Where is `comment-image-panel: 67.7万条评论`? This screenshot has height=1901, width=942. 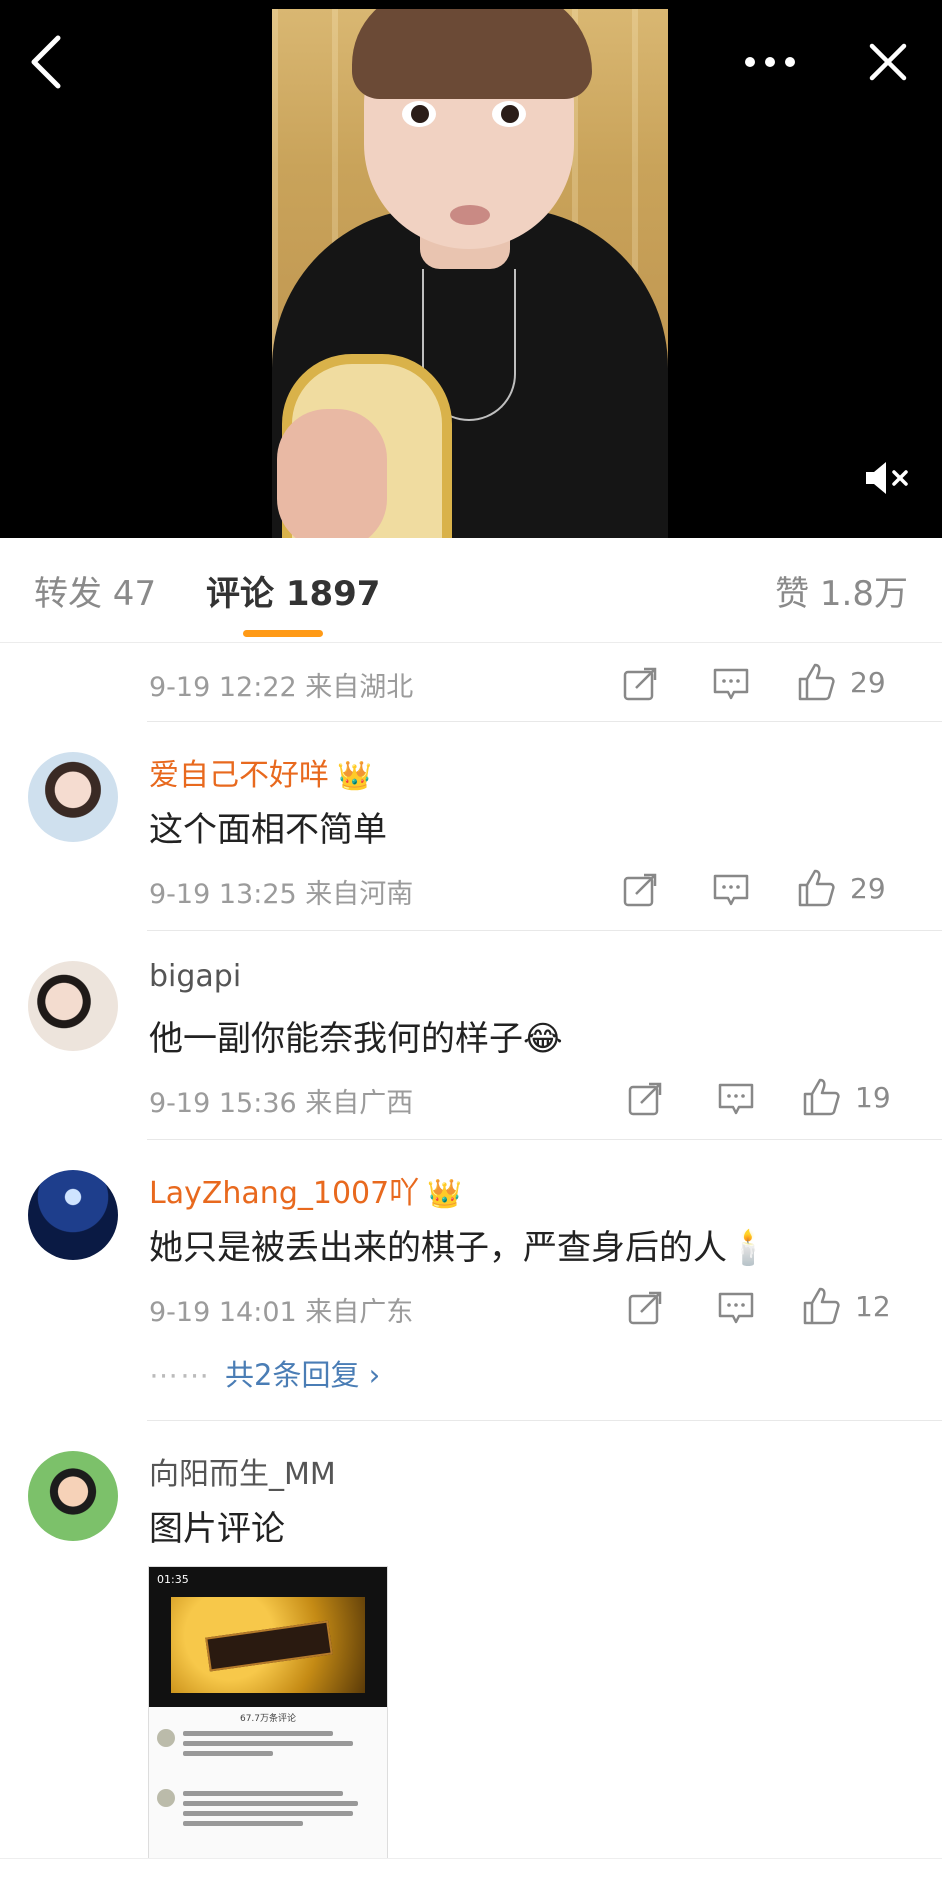 comment-image-panel: 67.7万条评论 is located at coordinates (268, 1783).